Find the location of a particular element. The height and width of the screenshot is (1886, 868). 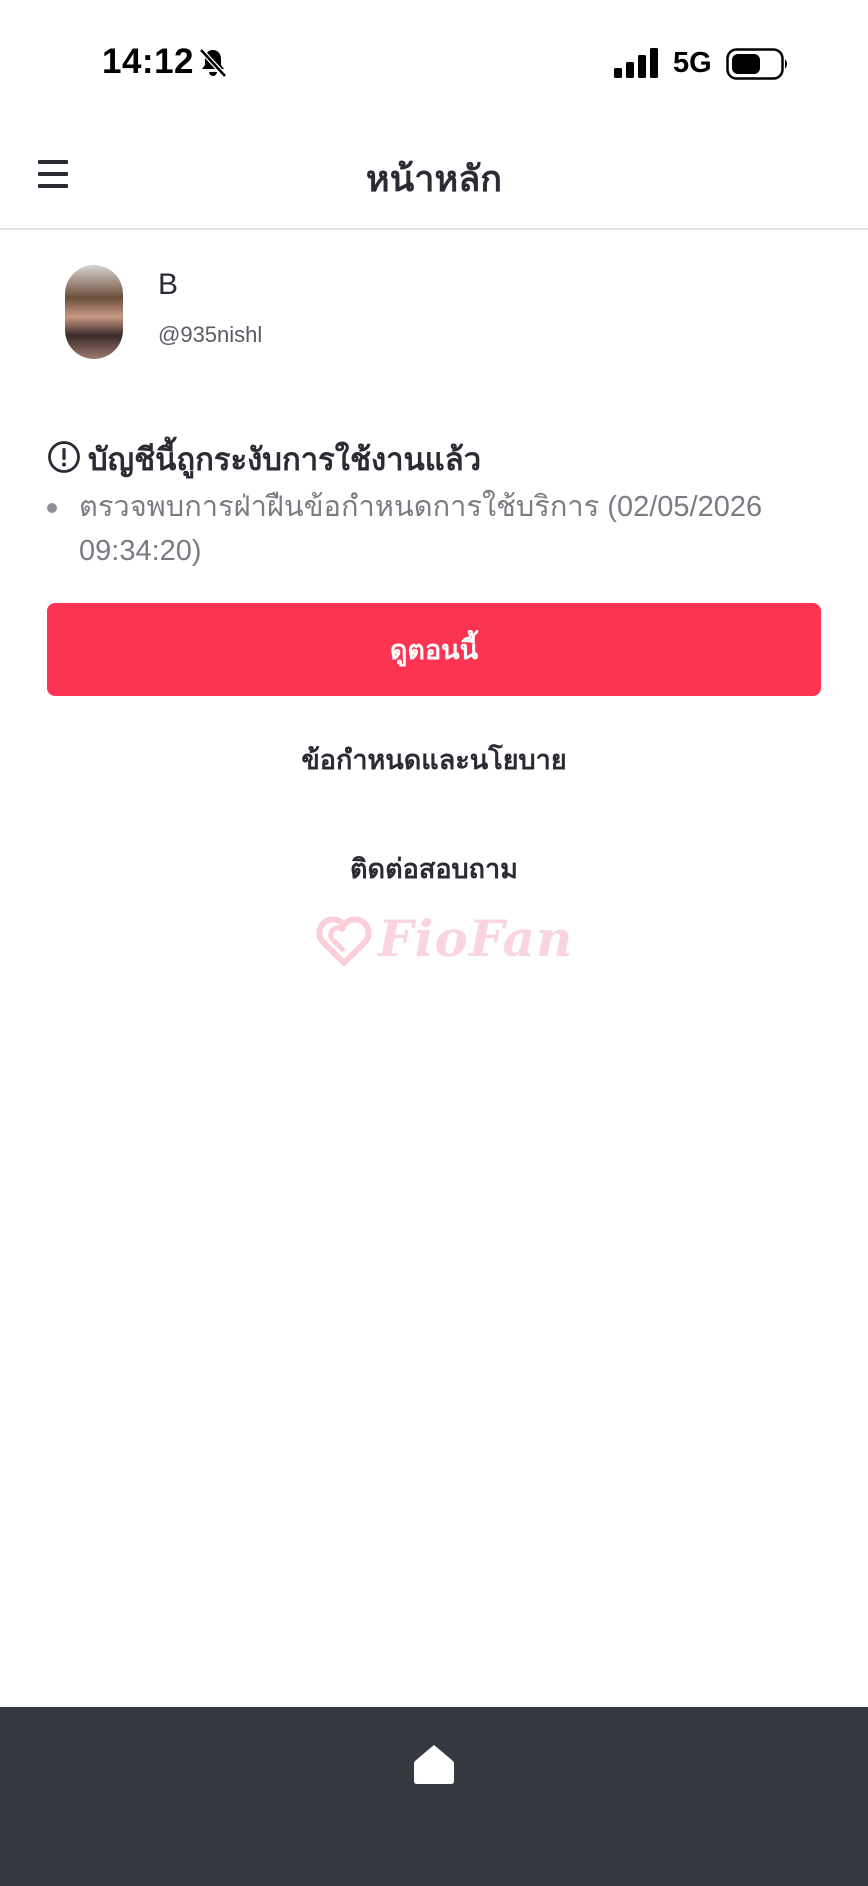

contact-us-link: ติดต่อสอบถาม is located at coordinates (434, 868).